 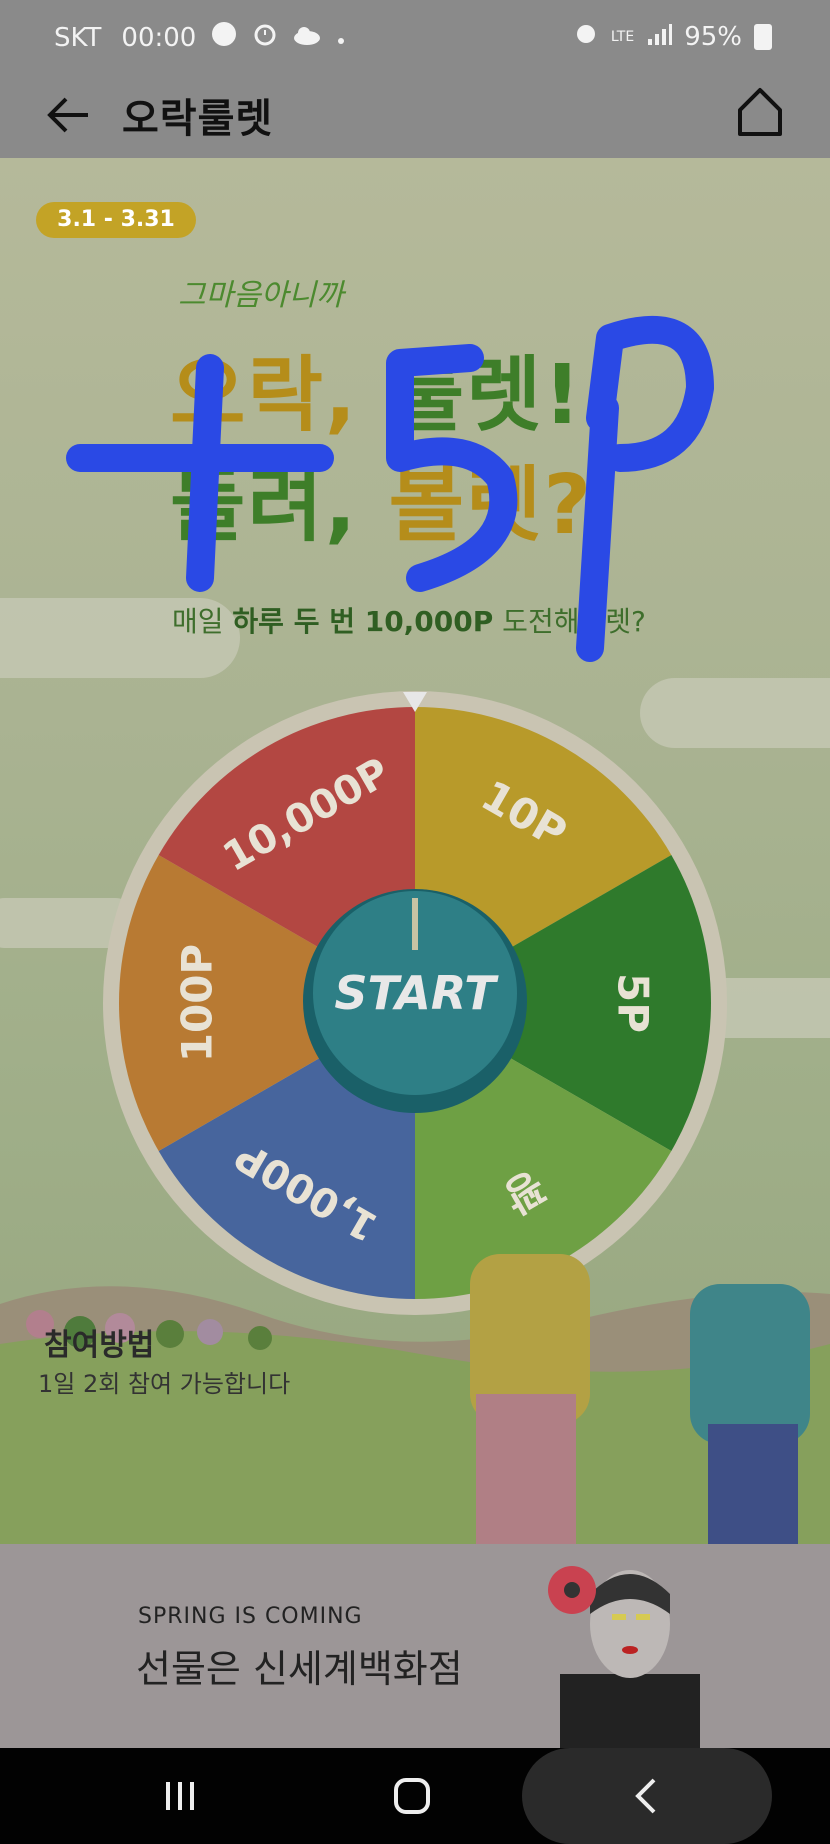 What do you see at coordinates (307, 38) in the screenshot?
I see `cloud-icon` at bounding box center [307, 38].